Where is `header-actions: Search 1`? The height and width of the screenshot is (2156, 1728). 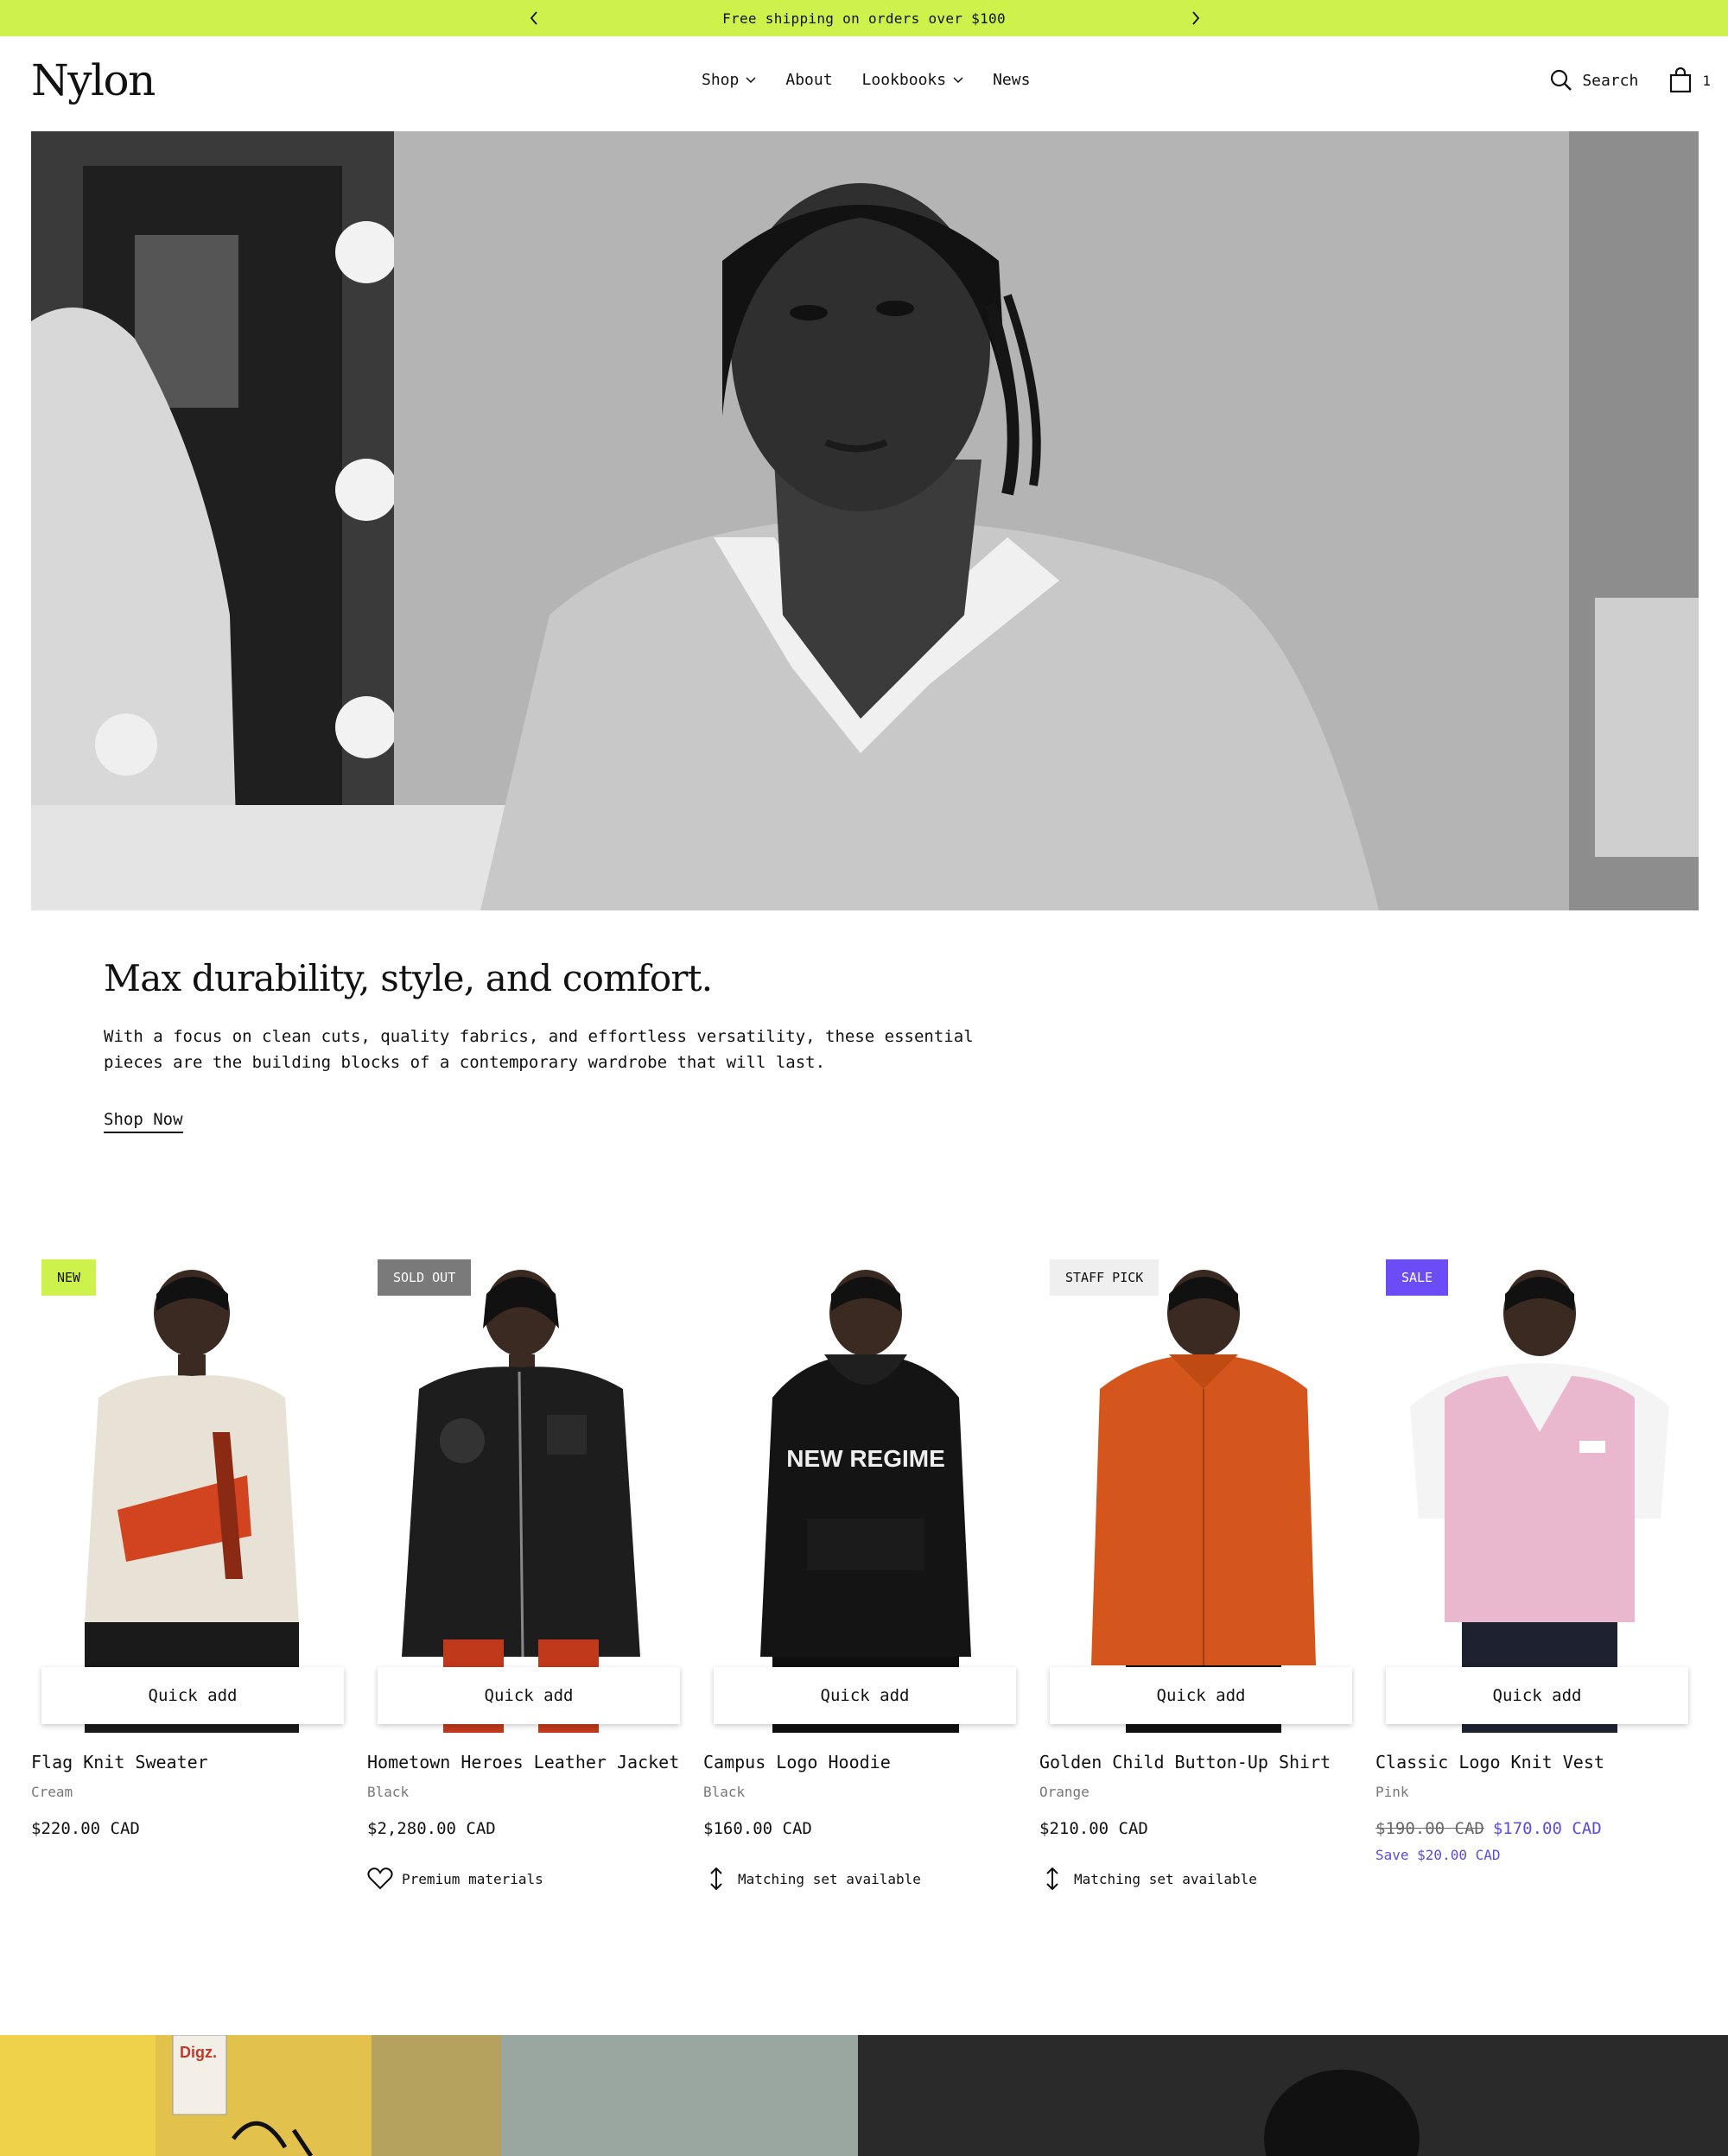 header-actions: Search 1 is located at coordinates (1630, 80).